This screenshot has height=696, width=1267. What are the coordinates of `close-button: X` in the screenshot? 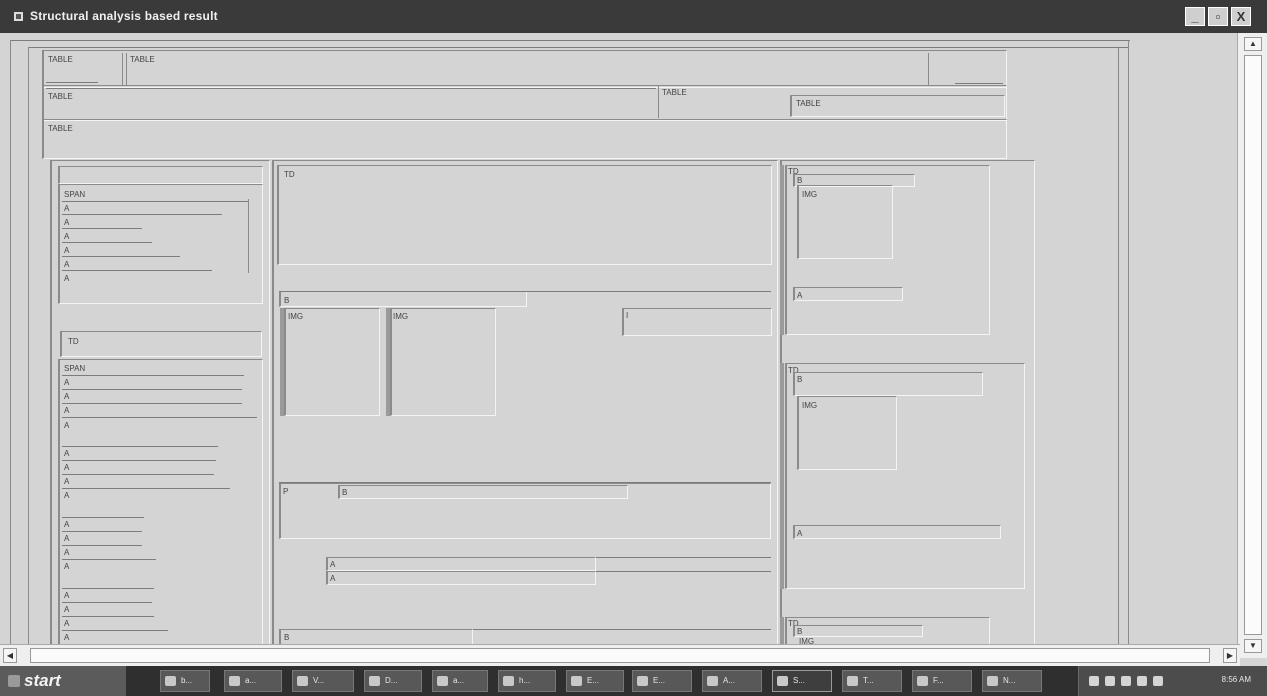 It's located at (1241, 16).